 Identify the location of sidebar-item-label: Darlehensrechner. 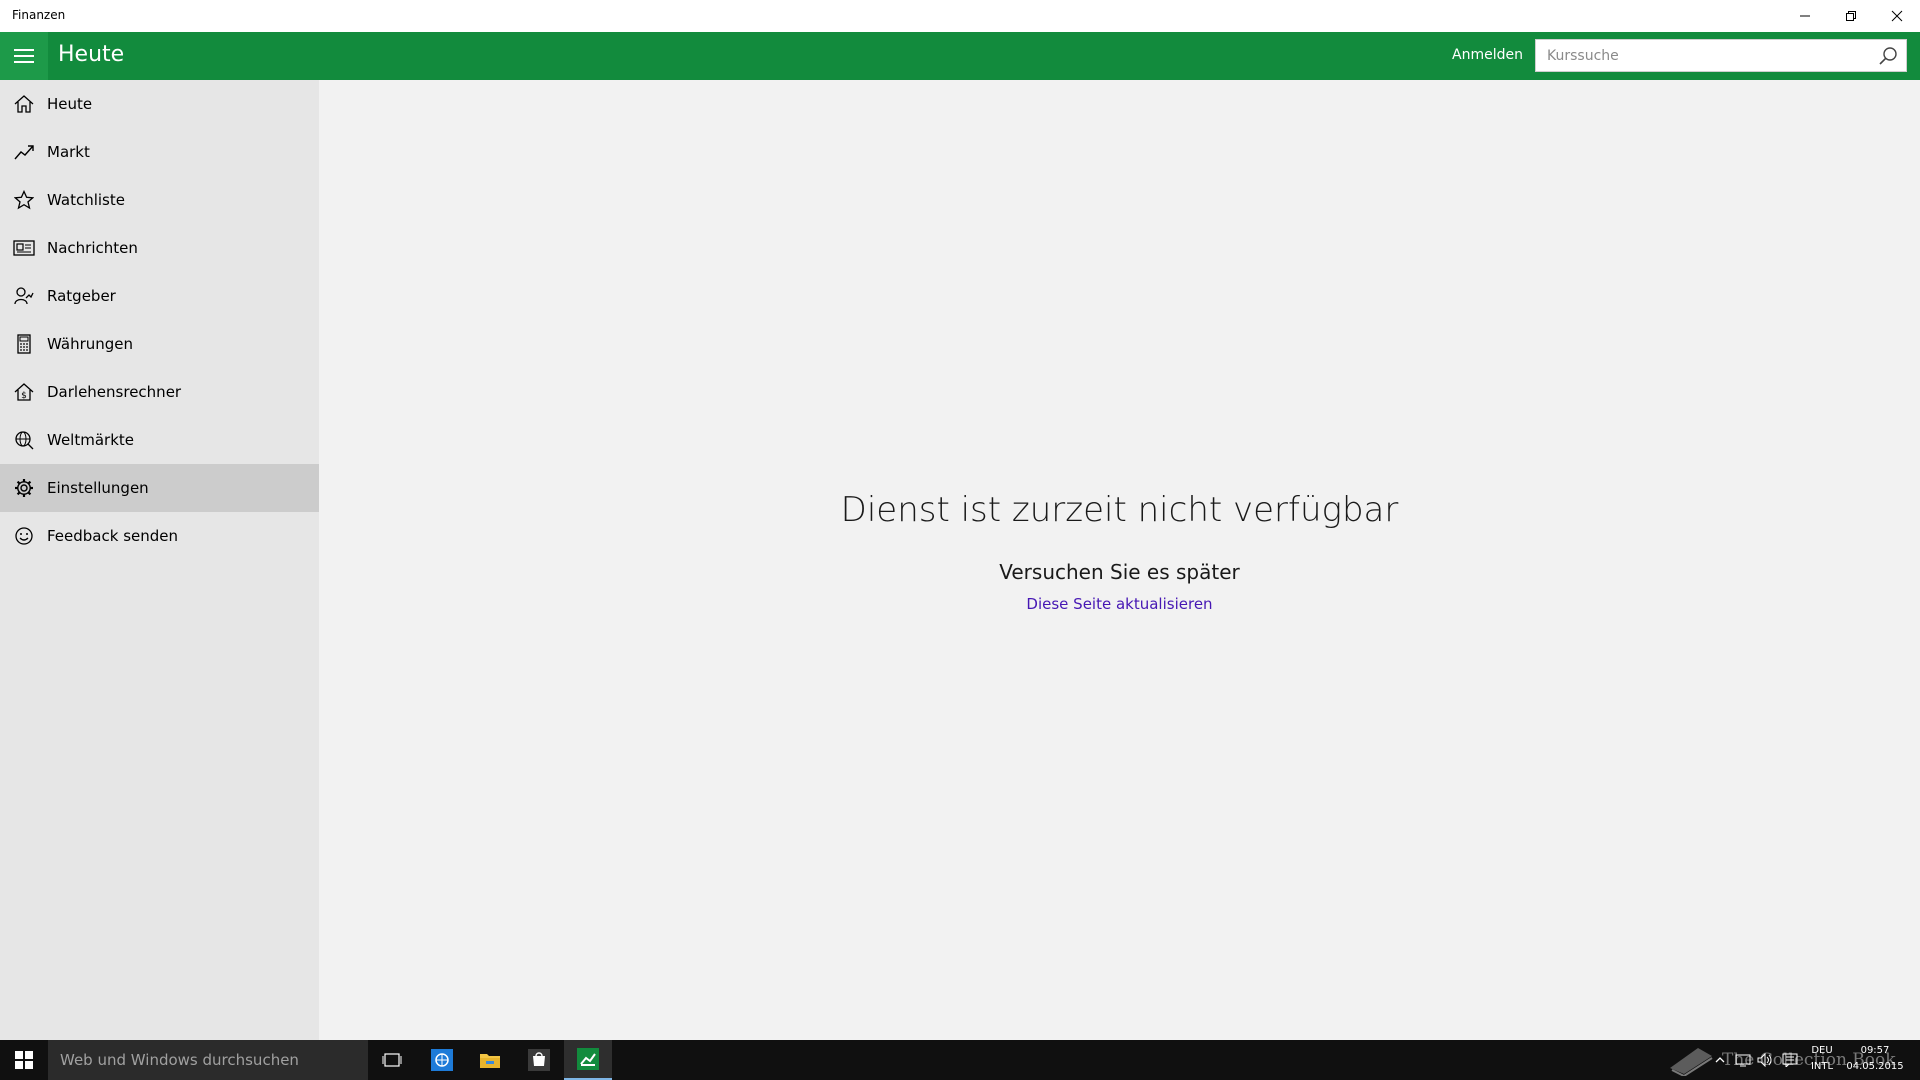
(114, 392).